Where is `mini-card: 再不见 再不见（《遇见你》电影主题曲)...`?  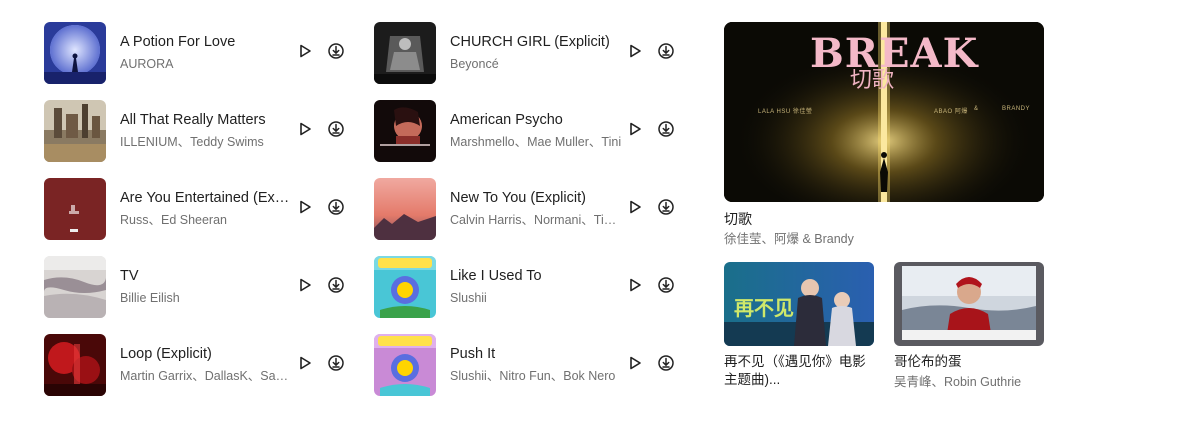
mini-card: 再不见 再不见（《遇见你》电影主题曲)... is located at coordinates (799, 325).